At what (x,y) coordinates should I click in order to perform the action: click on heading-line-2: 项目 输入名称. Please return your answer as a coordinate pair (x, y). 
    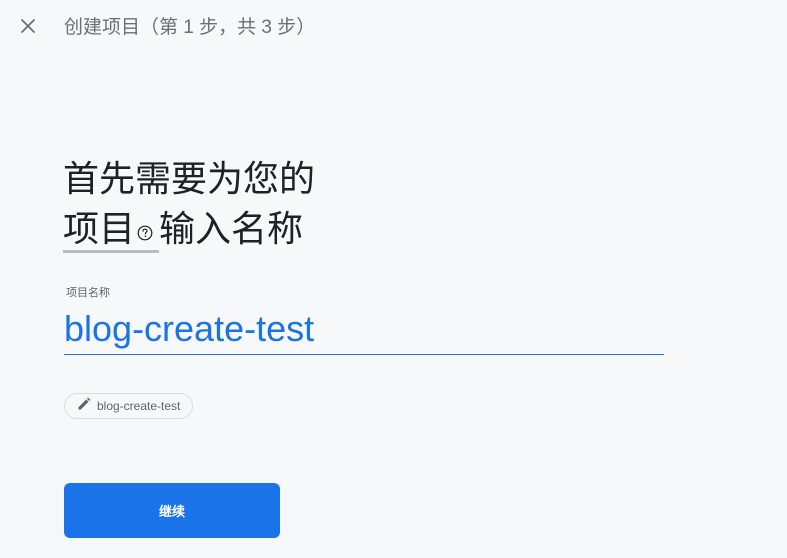
    Looking at the image, I should click on (189, 229).